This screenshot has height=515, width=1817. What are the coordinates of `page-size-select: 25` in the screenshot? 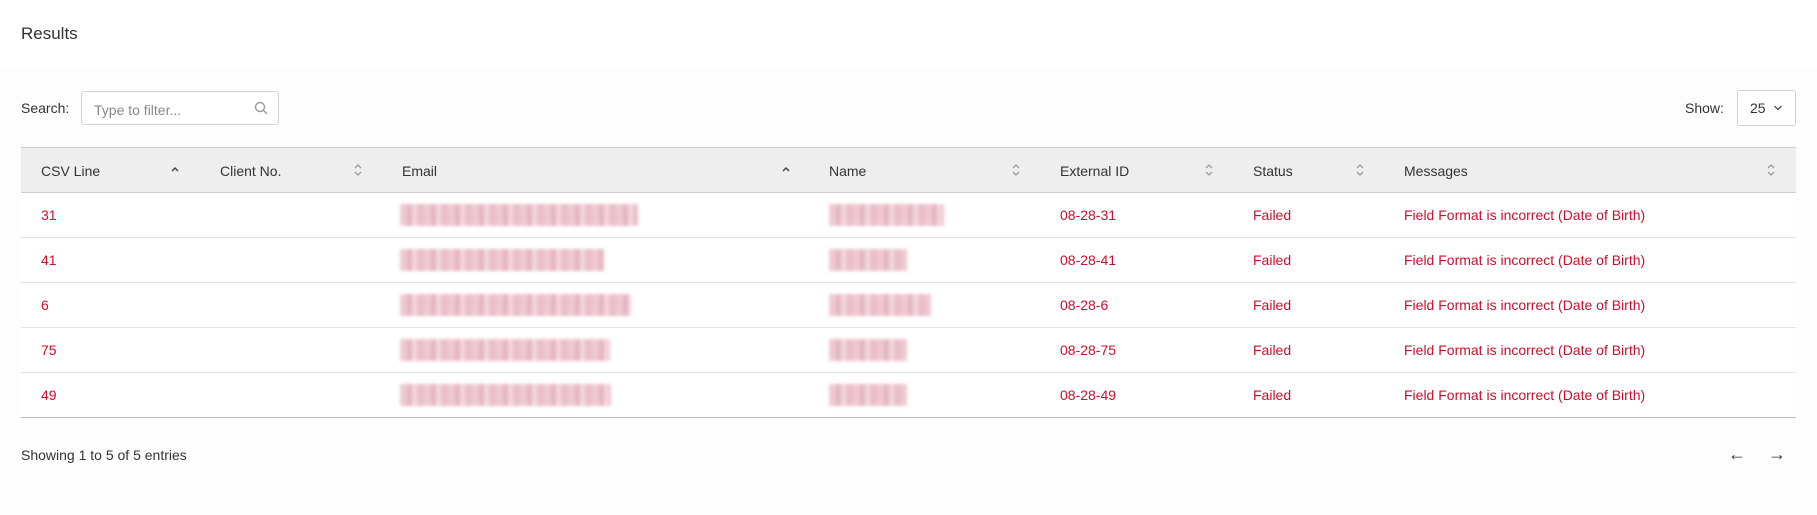 It's located at (1766, 108).